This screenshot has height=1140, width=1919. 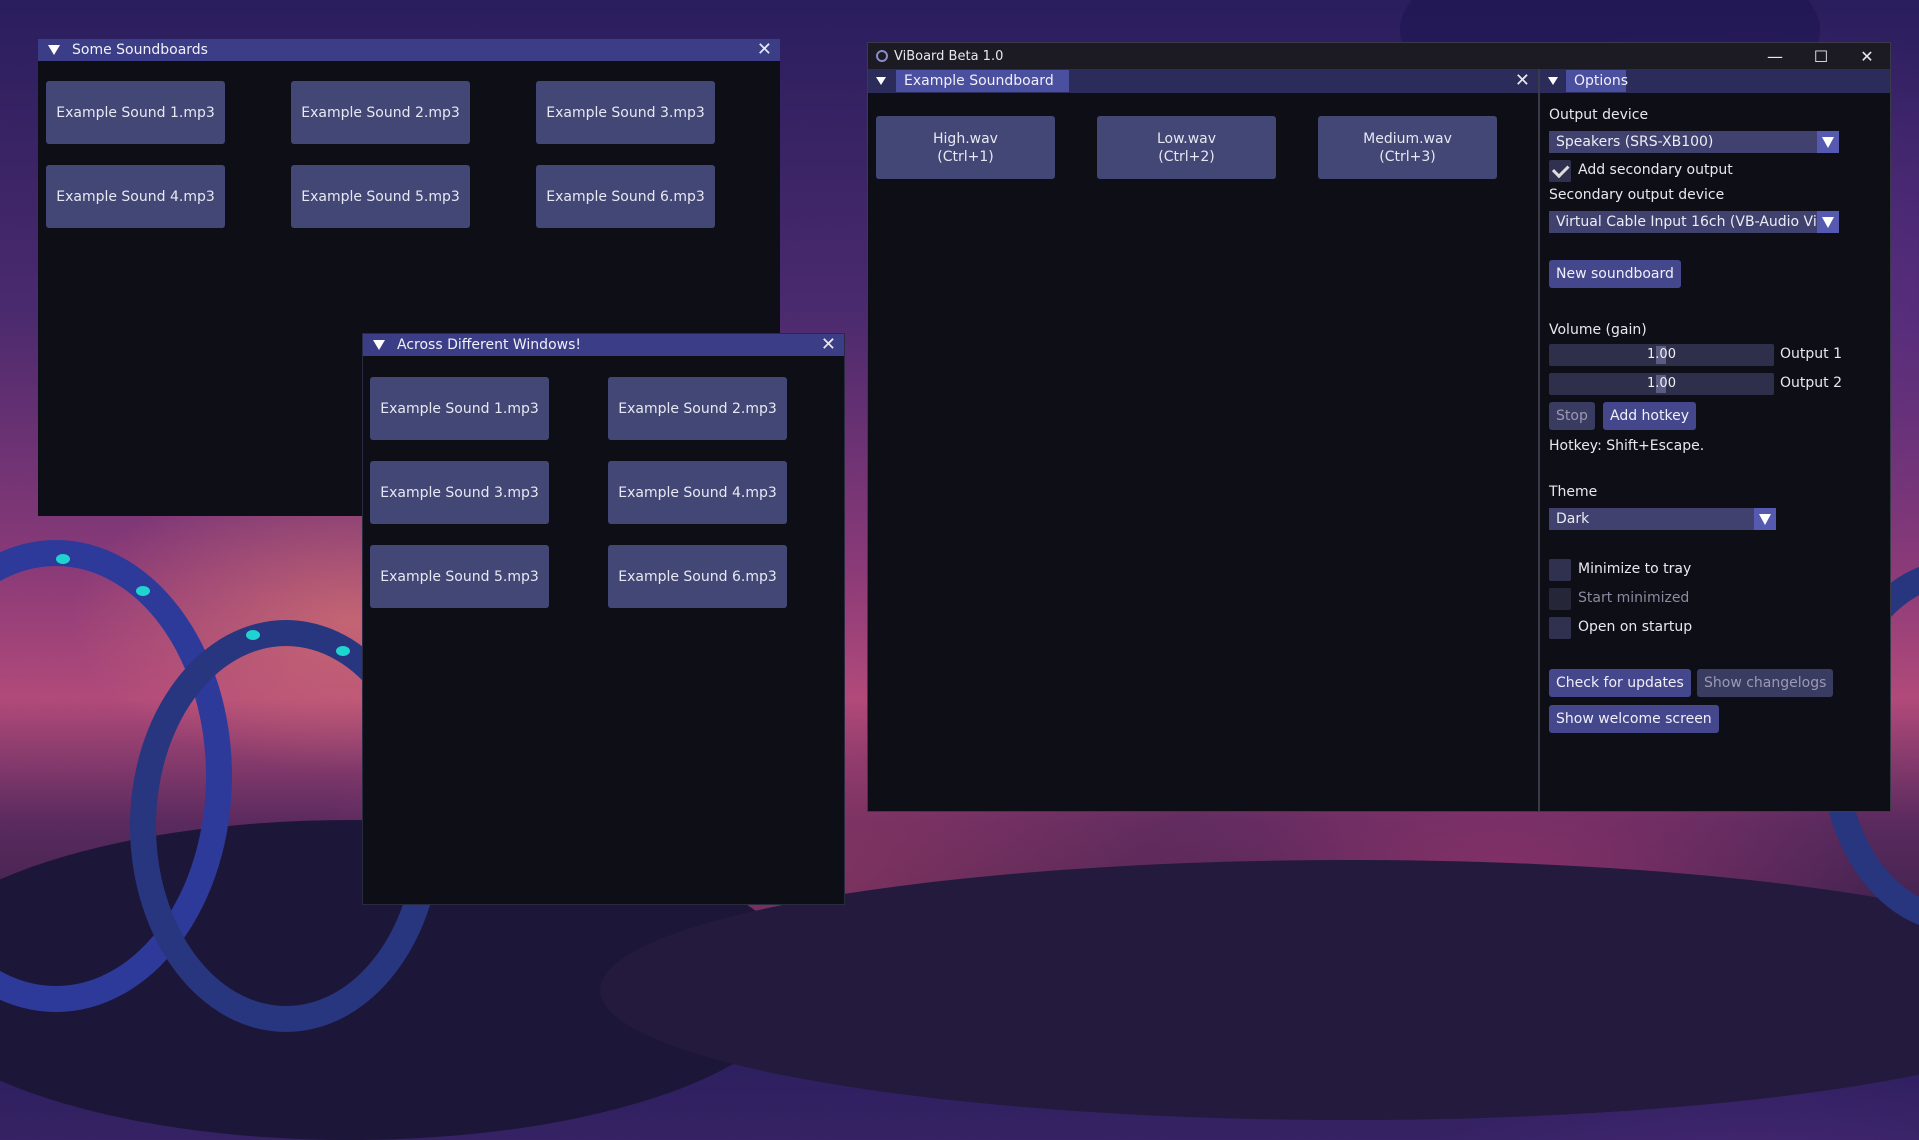 I want to click on sound-button-low: Low.wav (Ctrl+2), so click(x=1186, y=147).